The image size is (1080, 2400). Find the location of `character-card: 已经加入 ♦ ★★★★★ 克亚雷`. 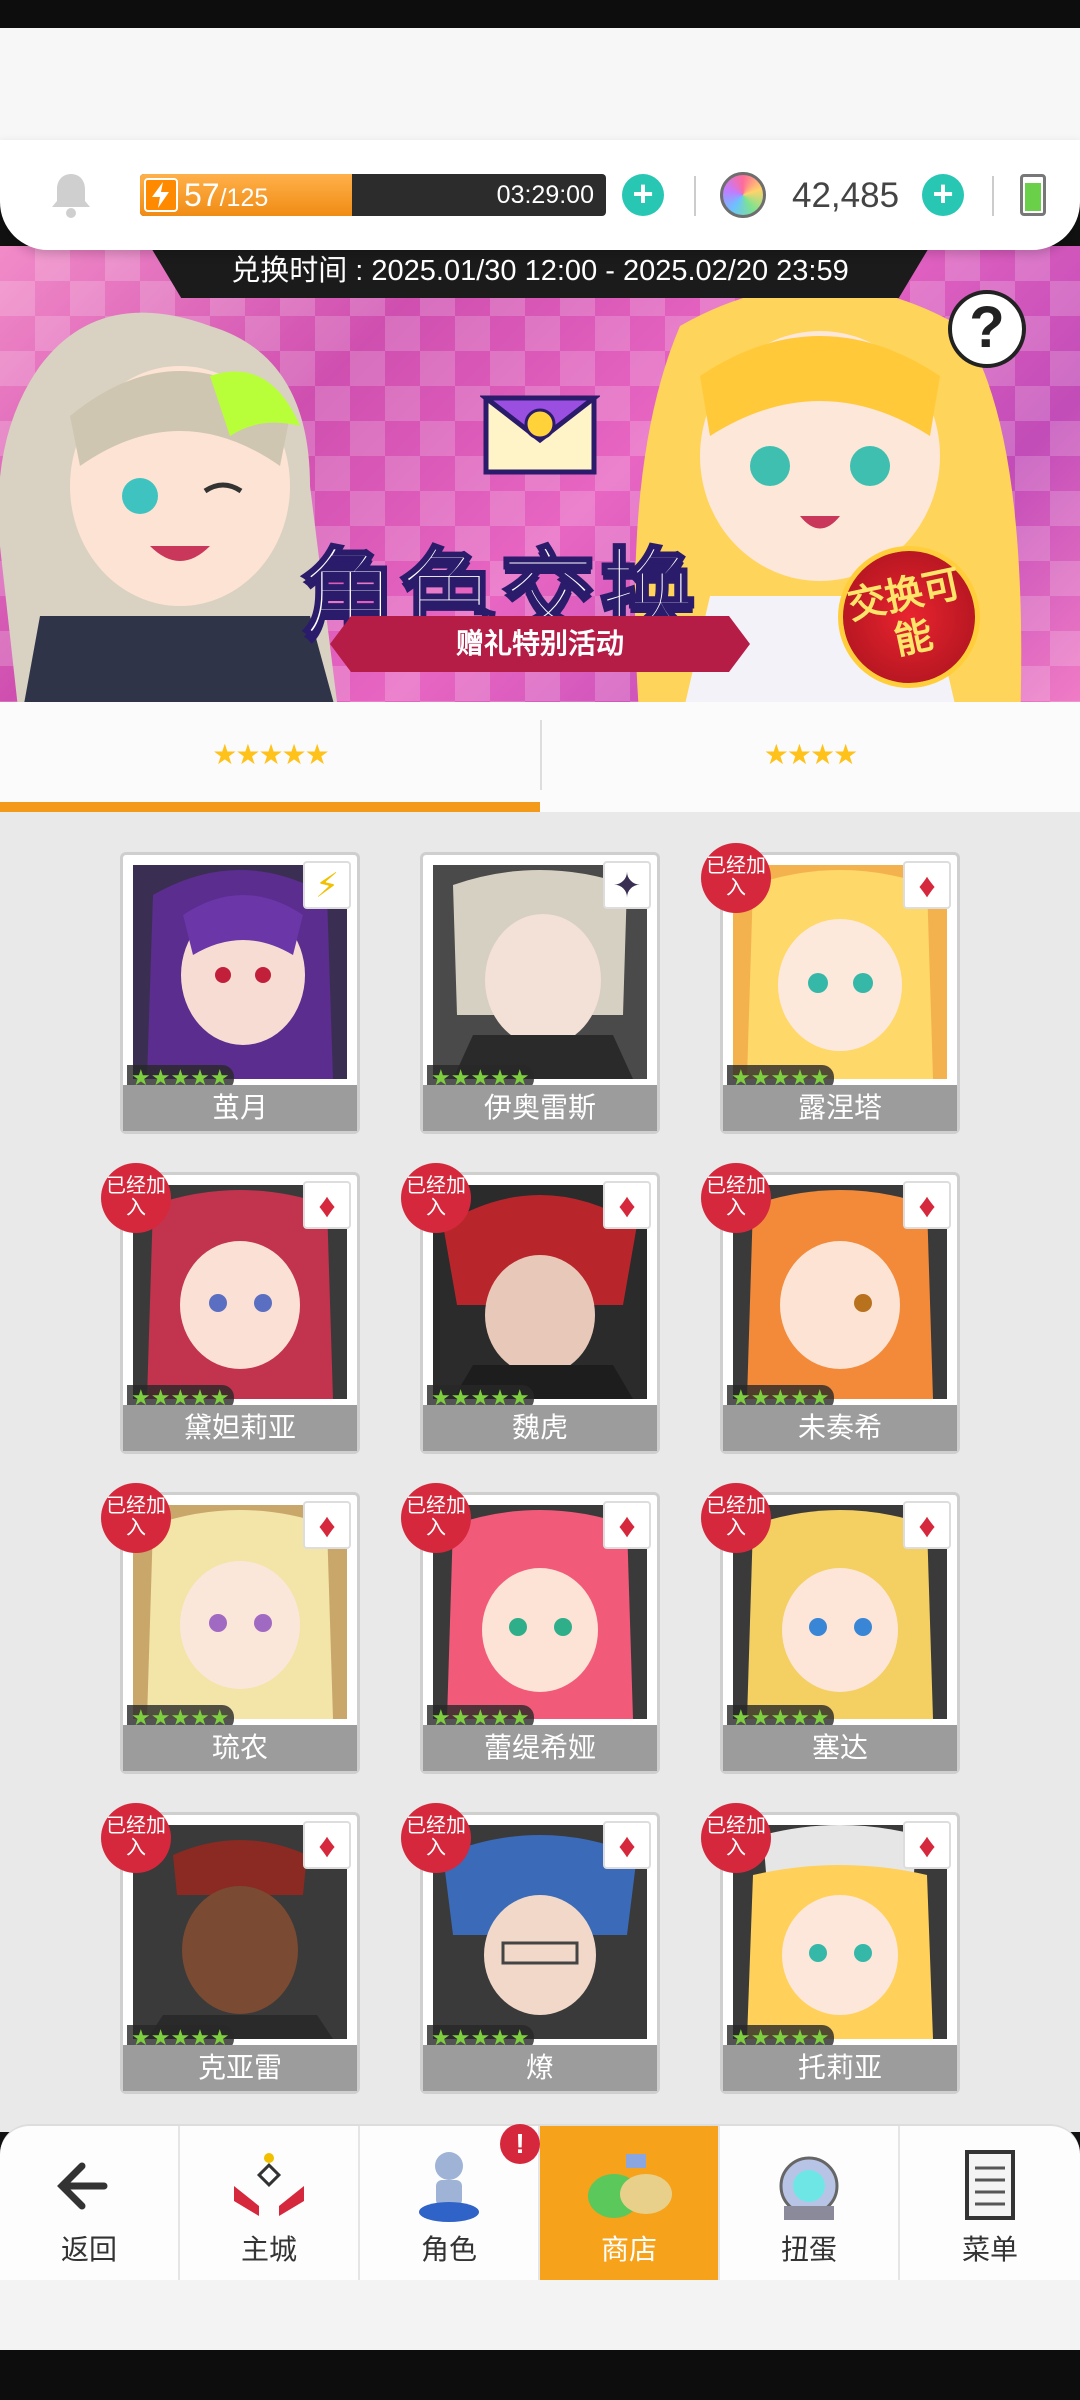

character-card: 已经加入 ♦ ★★★★★ 克亚雷 is located at coordinates (230, 1948).